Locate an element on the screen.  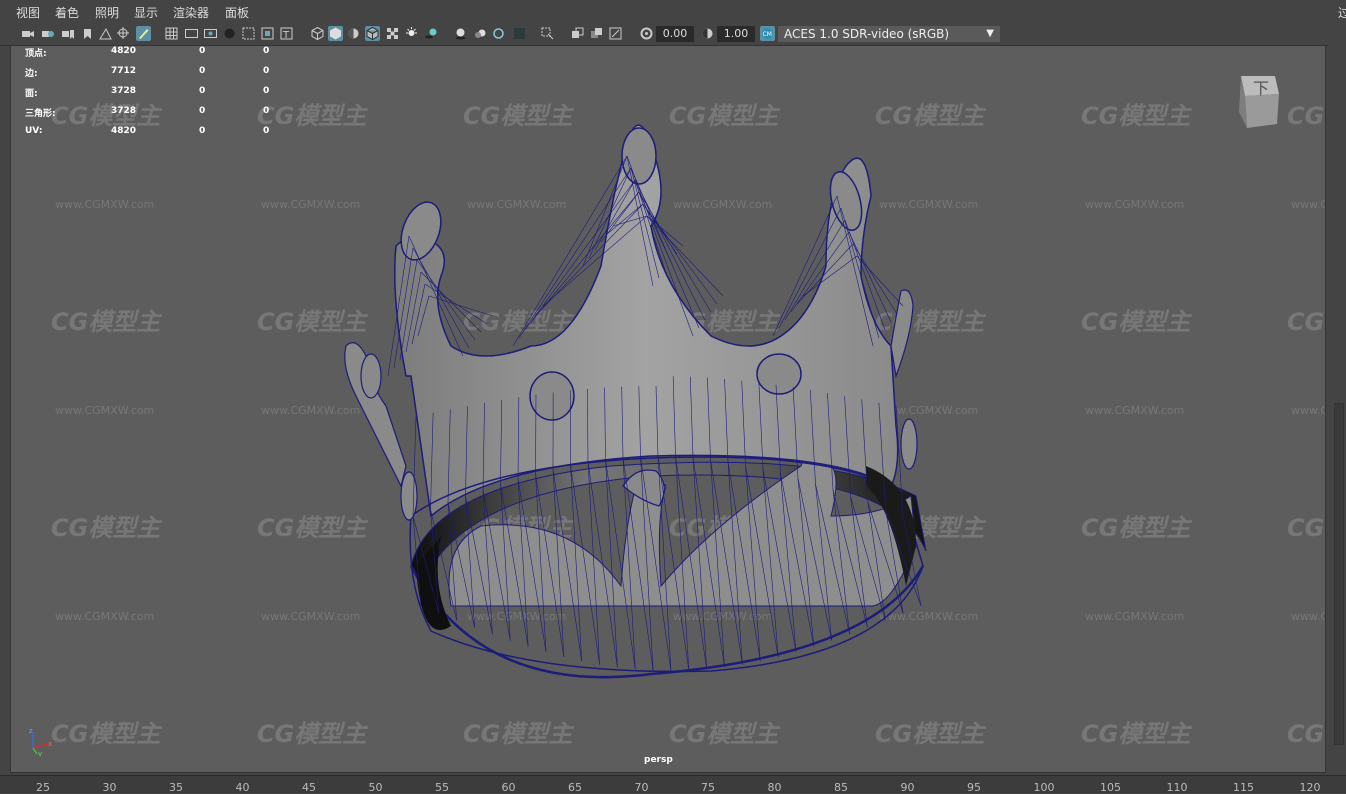
crown-jewel-right is located at coordinates (779, 374).